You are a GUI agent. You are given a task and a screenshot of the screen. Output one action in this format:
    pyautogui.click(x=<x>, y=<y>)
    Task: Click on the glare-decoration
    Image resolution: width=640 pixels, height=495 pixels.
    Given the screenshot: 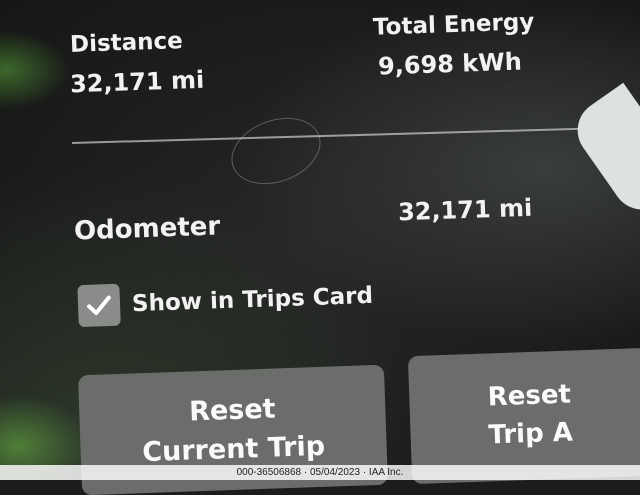 What is the action you would take?
    pyautogui.click(x=35, y=70)
    